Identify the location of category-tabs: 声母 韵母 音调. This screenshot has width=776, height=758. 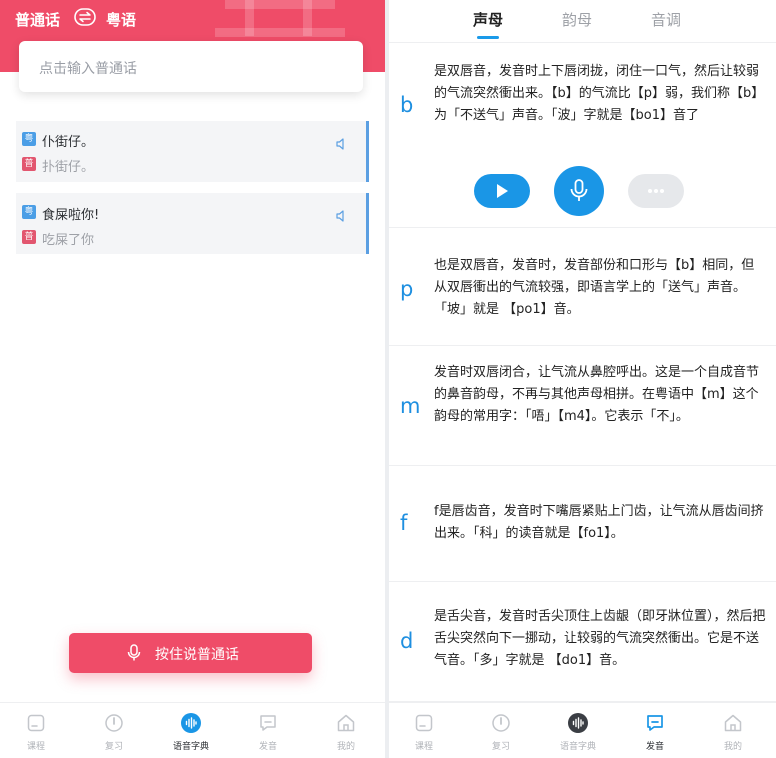
(582, 21).